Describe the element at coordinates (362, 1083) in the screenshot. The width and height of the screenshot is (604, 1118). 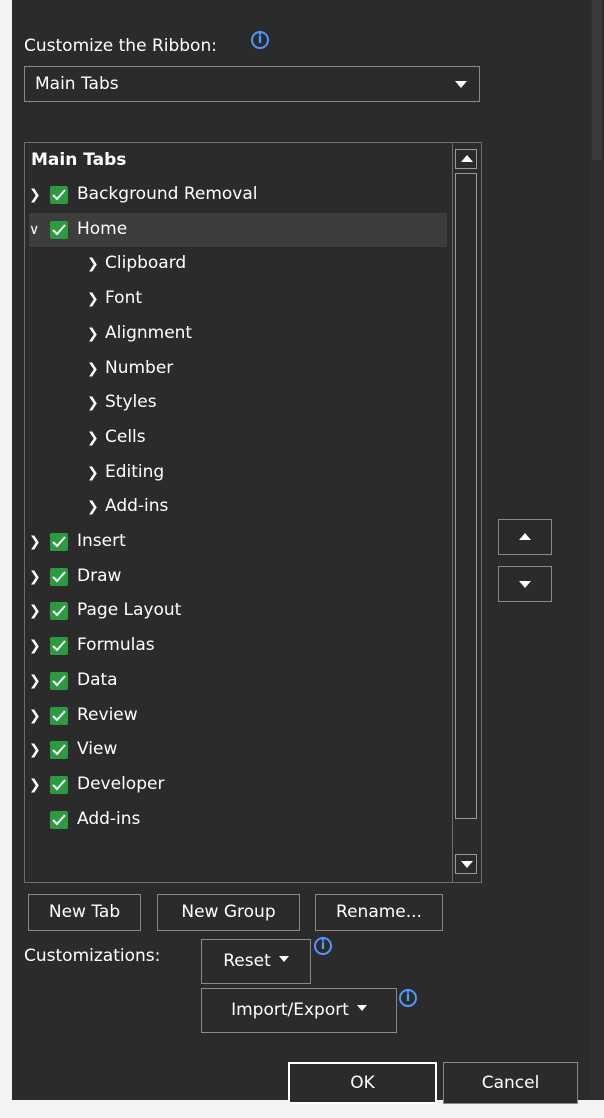
I see `ok-button: OK` at that location.